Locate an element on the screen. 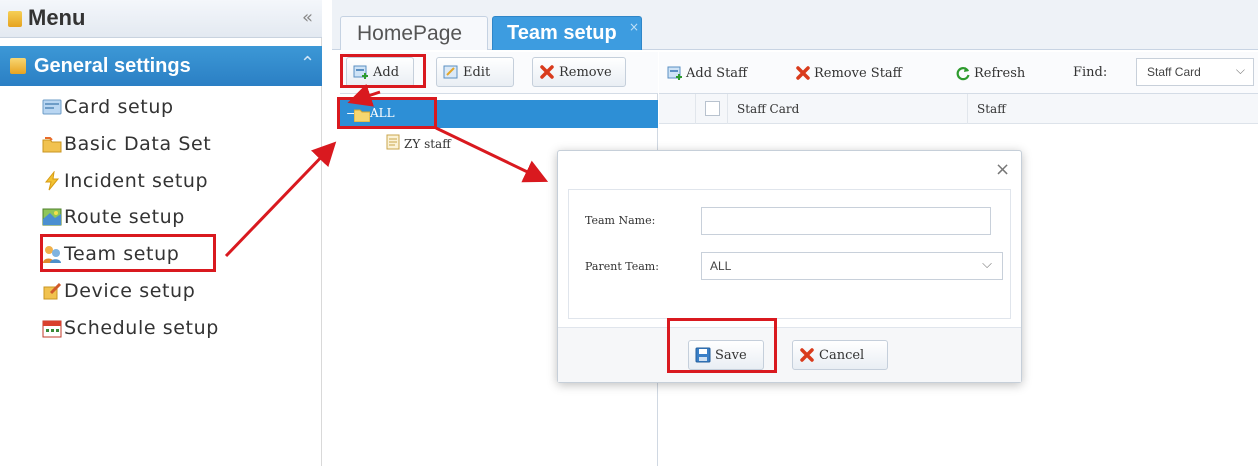  menu-item-team-setup: Team setup is located at coordinates (172, 254).